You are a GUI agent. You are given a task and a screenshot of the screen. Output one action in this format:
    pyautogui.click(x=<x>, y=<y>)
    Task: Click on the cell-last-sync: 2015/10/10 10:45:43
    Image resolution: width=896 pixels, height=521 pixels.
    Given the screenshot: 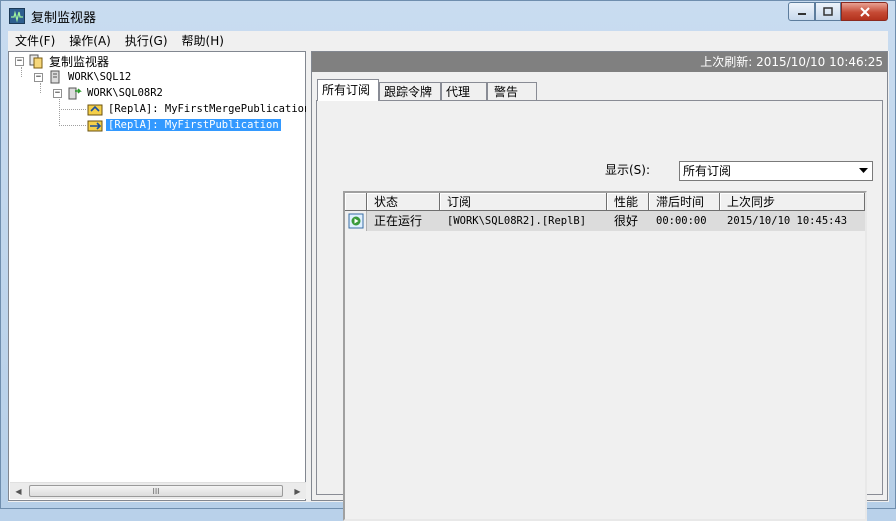 What is the action you would take?
    pyautogui.click(x=787, y=221)
    